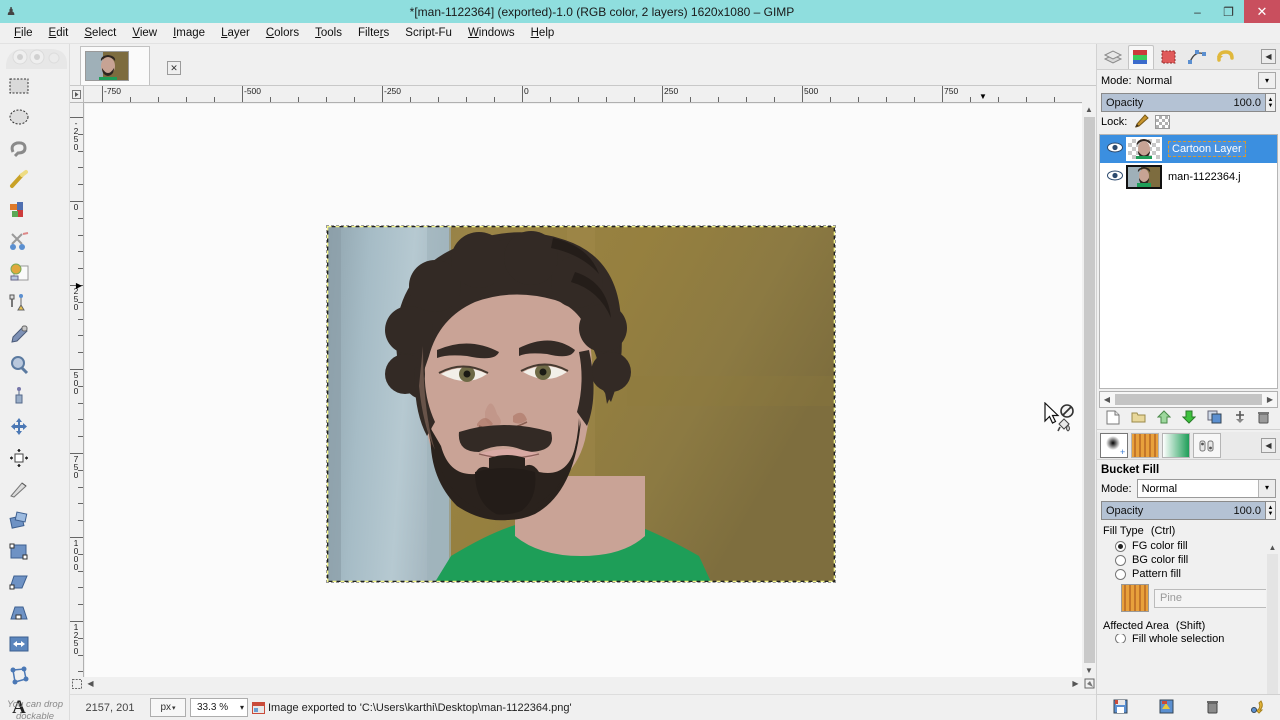  Describe the element at coordinates (18, 85) in the screenshot. I see `rect-select-tool` at that location.